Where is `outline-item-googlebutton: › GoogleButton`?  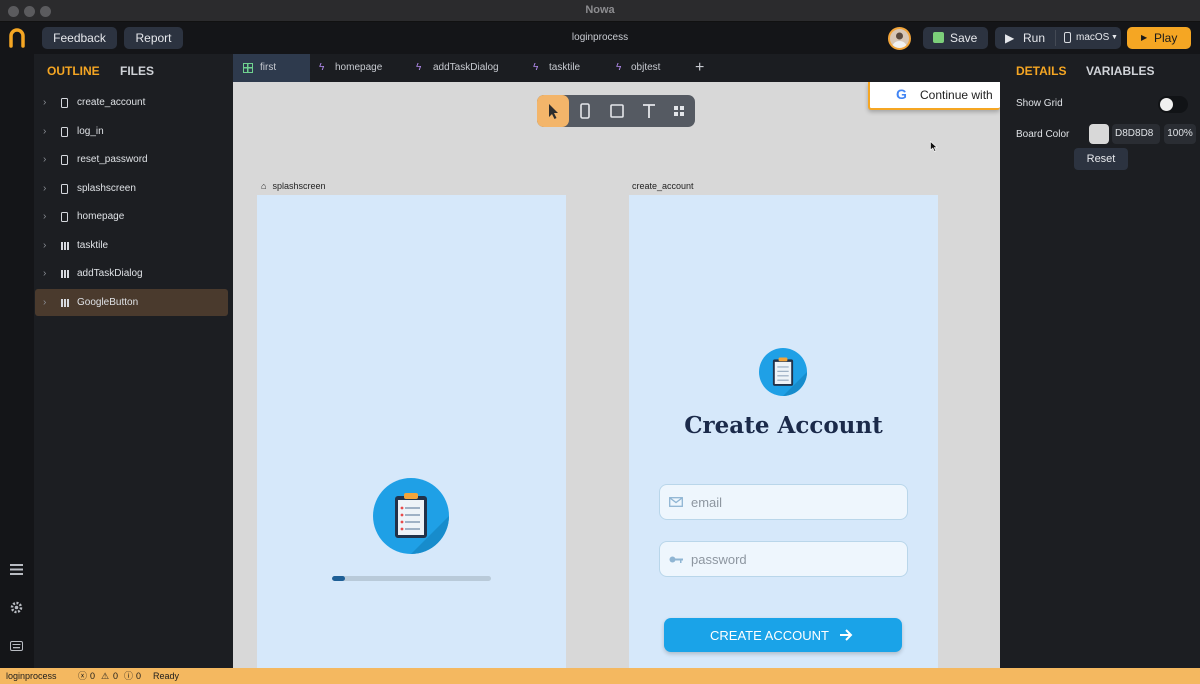
outline-item-googlebutton: › GoogleButton is located at coordinates (131, 302).